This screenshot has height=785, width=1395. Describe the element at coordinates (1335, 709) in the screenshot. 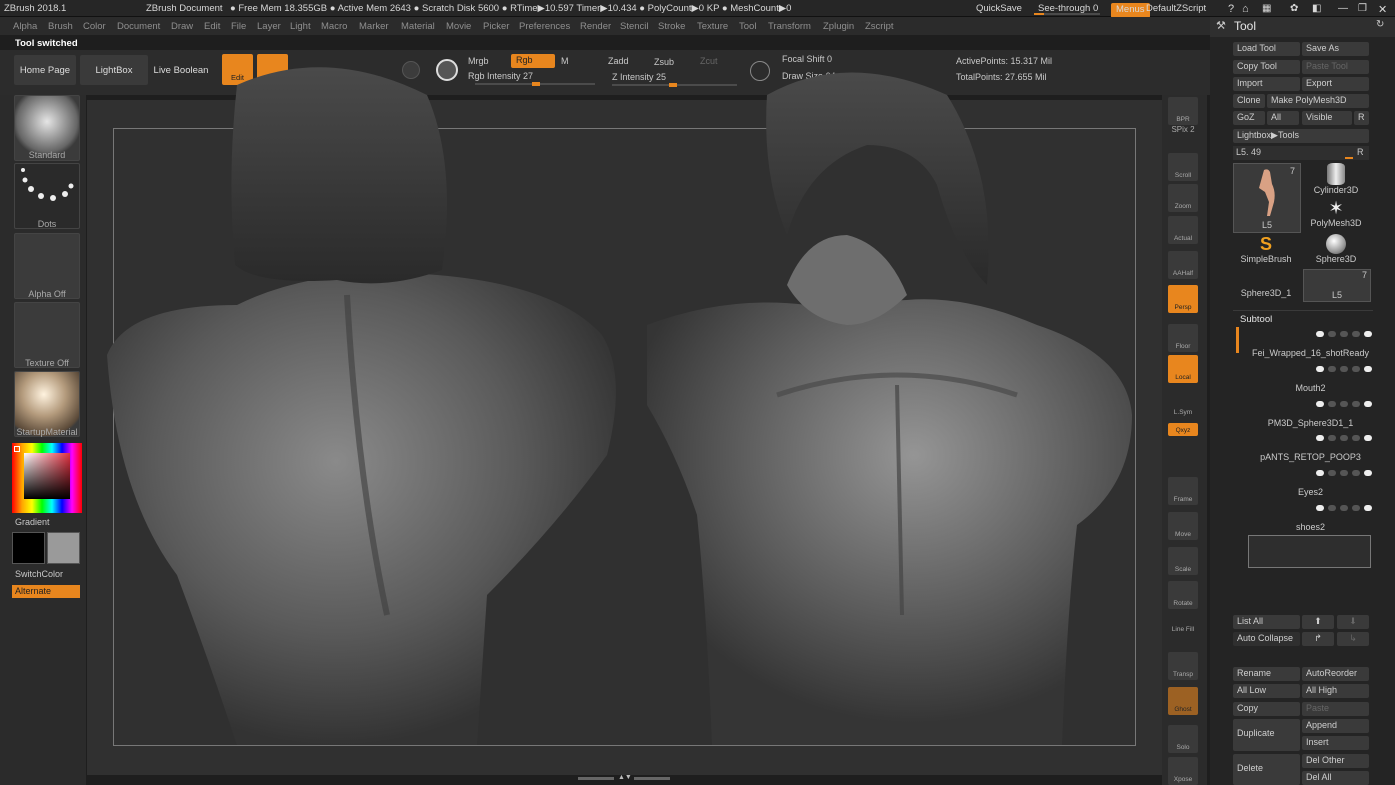

I see `paste-button: Paste` at that location.